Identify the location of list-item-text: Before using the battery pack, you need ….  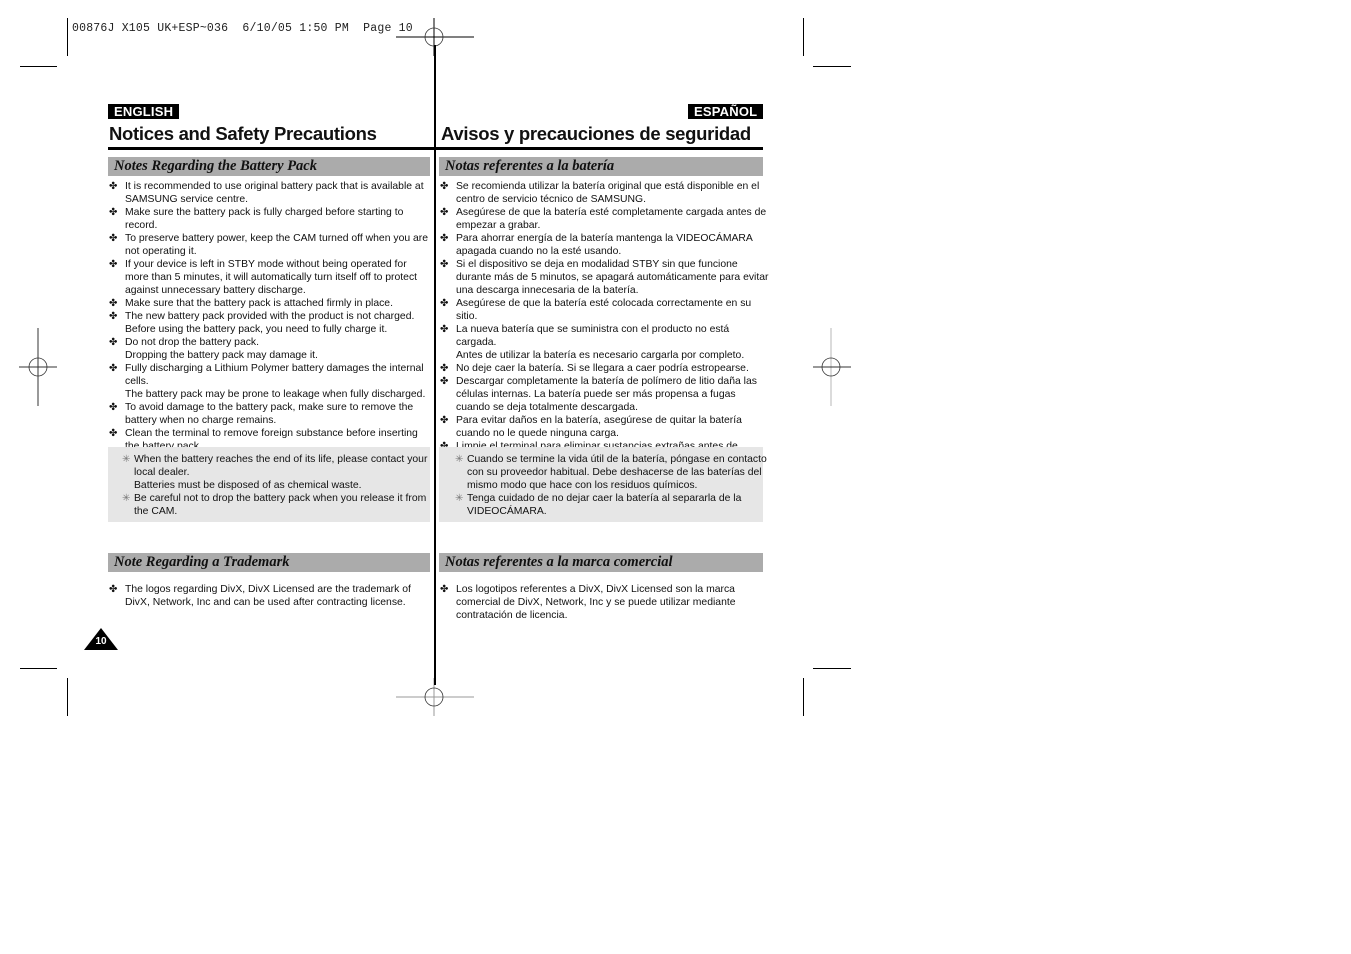
(256, 329).